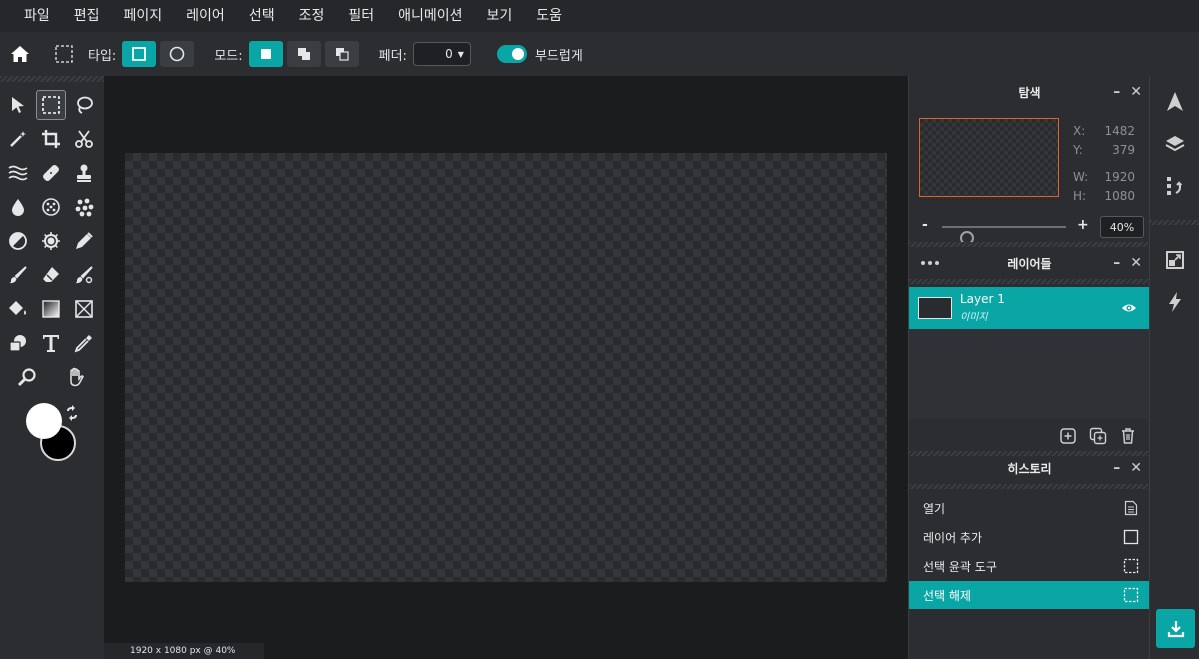 This screenshot has width=1199, height=659. What do you see at coordinates (1029, 263) in the screenshot?
I see `layers-title: 레이어들` at bounding box center [1029, 263].